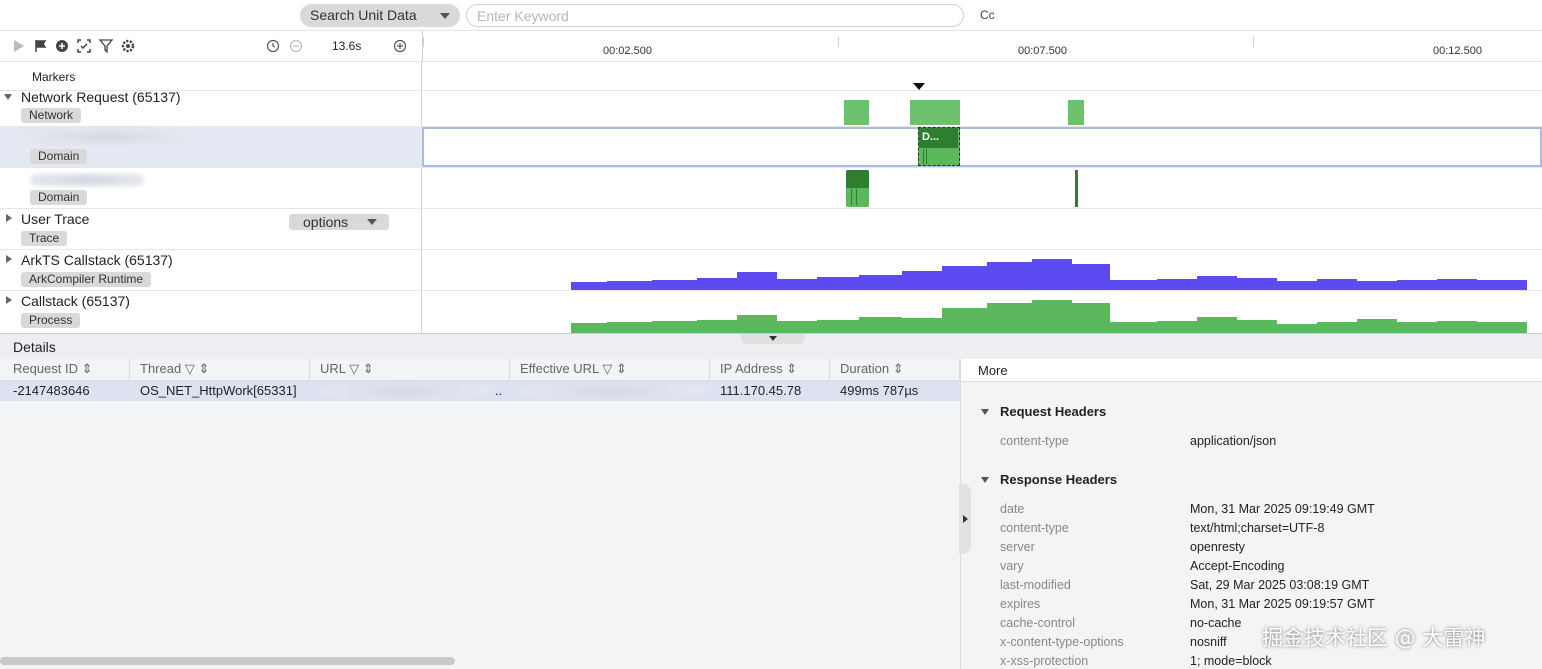 The width and height of the screenshot is (1542, 669). I want to click on markers-track: Markers, so click(771, 76).